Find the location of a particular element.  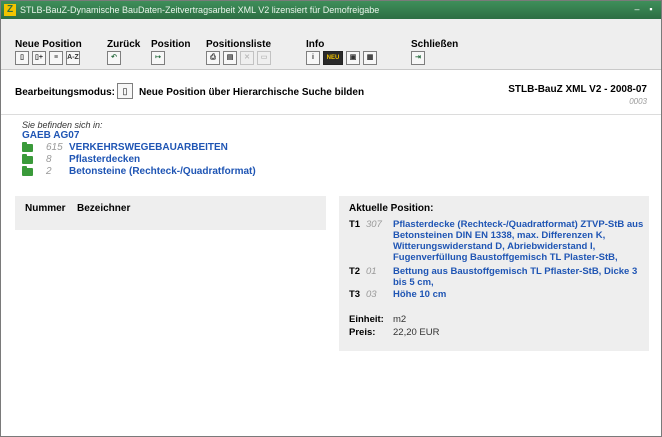

group-label: Position is located at coordinates (171, 44).